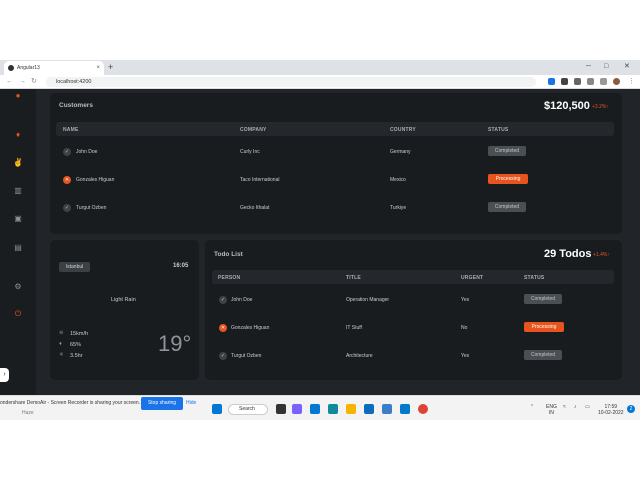 Image resolution: width=640 pixels, height=480 pixels. What do you see at coordinates (18, 95) in the screenshot?
I see `user-icon: ●` at bounding box center [18, 95].